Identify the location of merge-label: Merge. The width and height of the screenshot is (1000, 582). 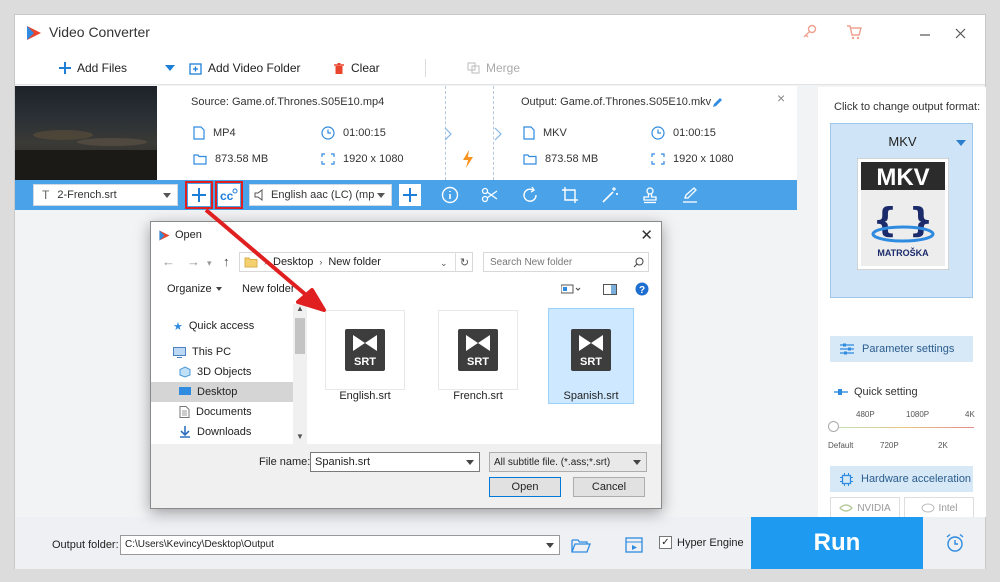
(503, 68).